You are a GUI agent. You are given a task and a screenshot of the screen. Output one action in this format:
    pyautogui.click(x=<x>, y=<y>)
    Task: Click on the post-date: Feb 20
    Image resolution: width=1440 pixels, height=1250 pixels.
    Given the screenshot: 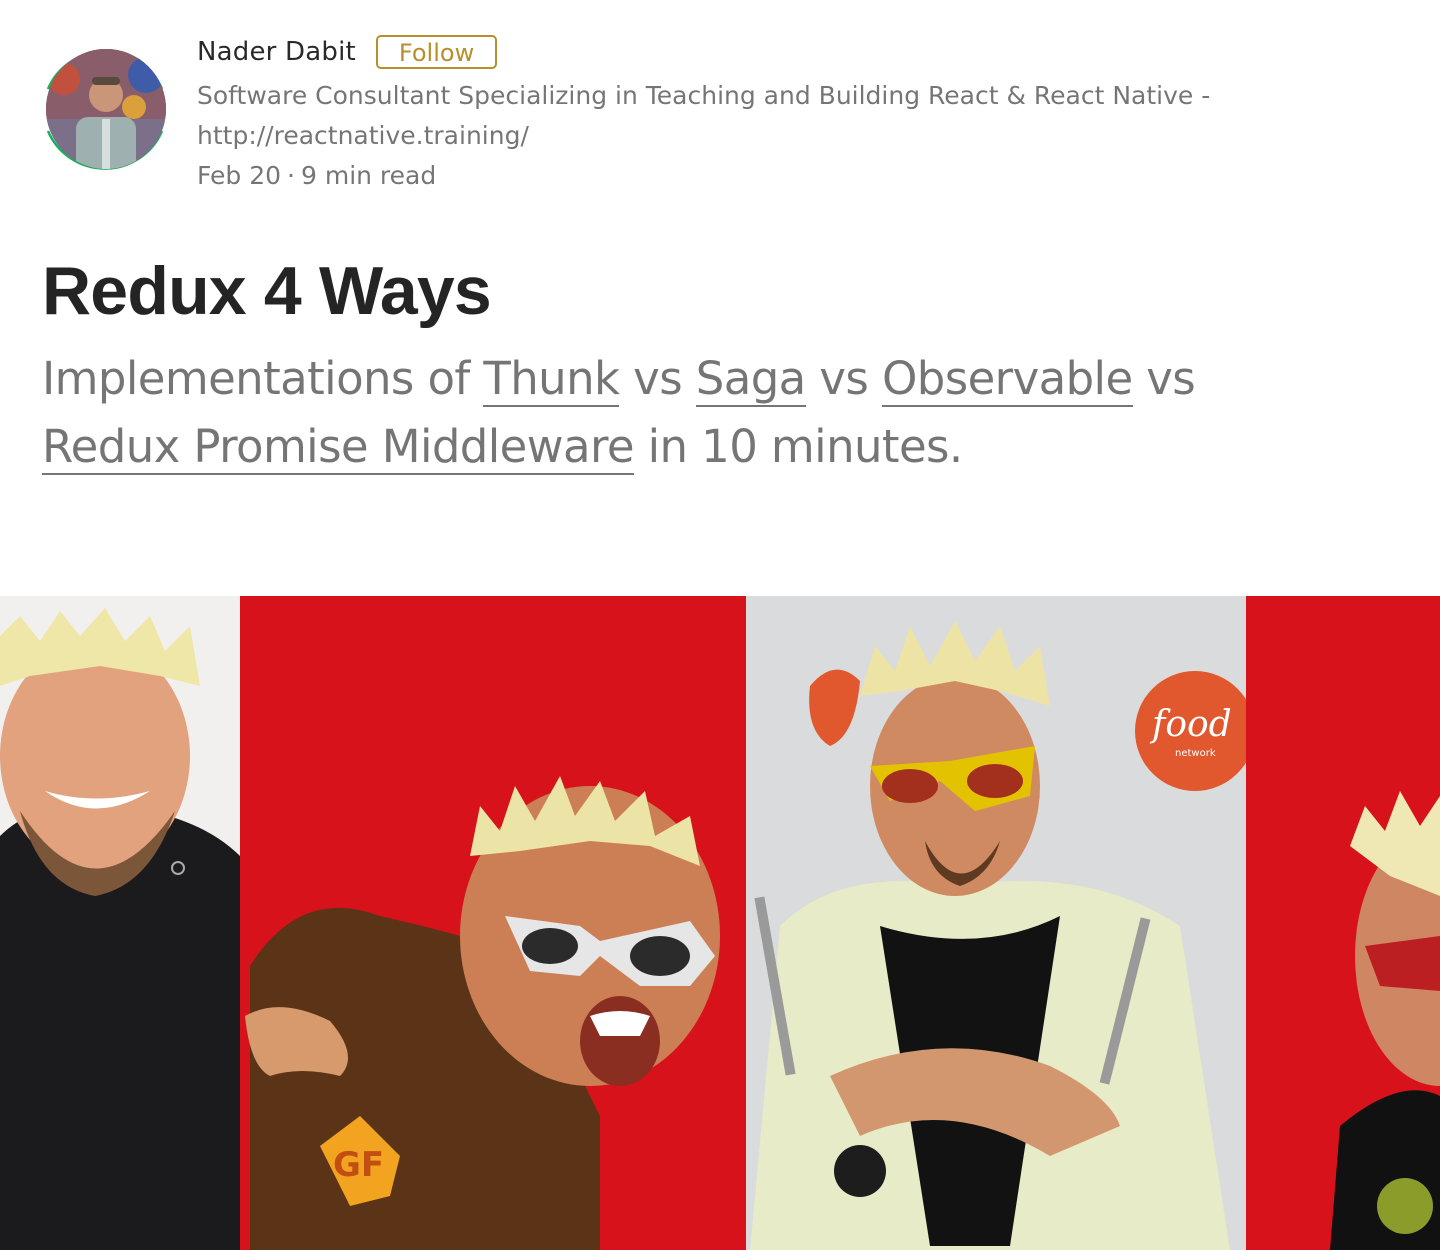 What is the action you would take?
    pyautogui.click(x=239, y=175)
    